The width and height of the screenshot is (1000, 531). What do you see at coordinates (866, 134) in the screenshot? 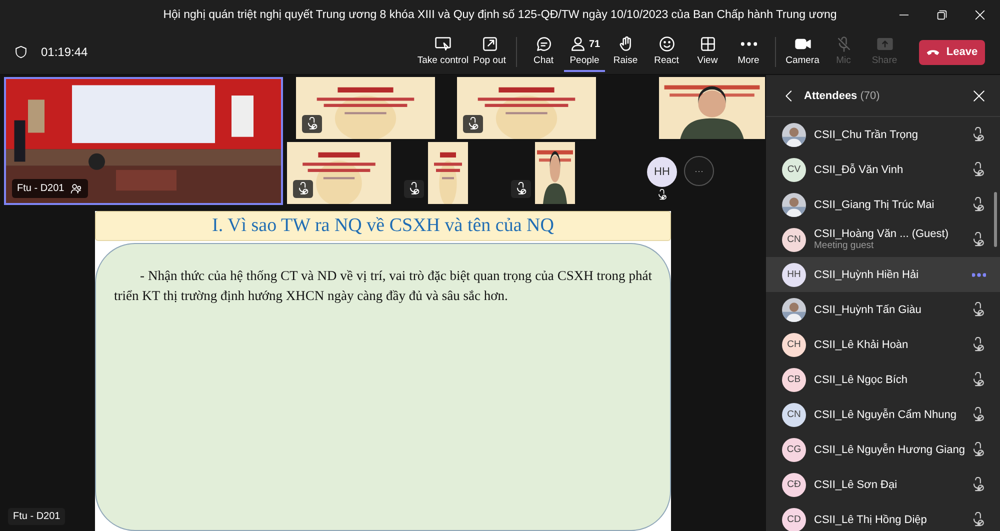
I see `attendee-name: CSII_Chu Trần Trọng` at bounding box center [866, 134].